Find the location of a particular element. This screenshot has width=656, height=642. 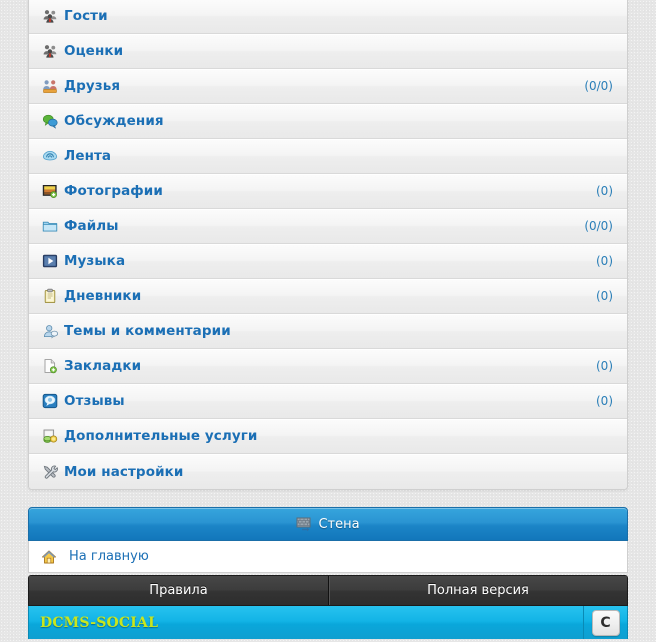

bookmarks-icon is located at coordinates (50, 366).